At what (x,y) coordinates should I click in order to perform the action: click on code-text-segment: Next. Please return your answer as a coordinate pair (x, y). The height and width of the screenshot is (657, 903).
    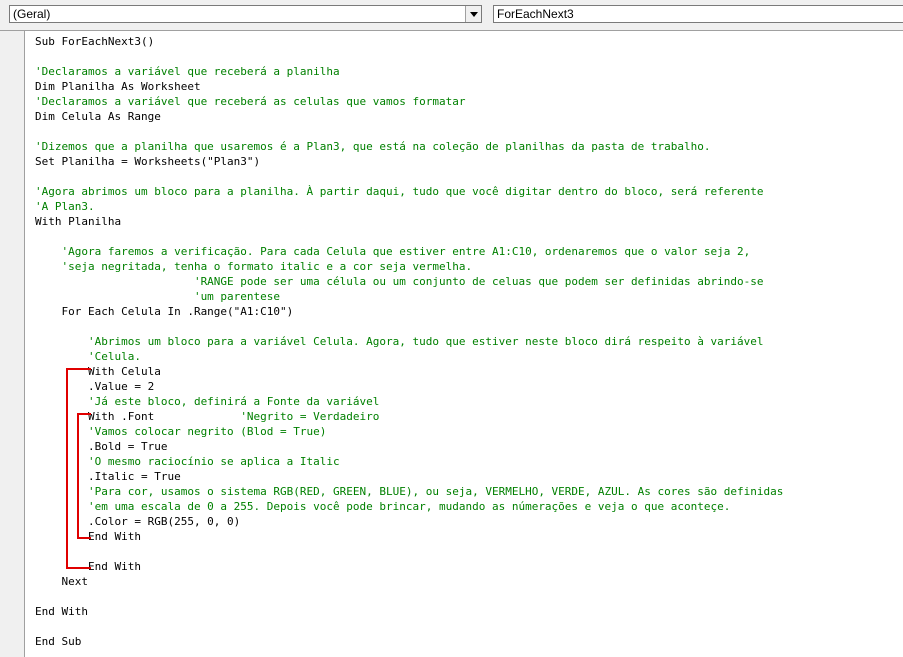
    Looking at the image, I should click on (61, 581).